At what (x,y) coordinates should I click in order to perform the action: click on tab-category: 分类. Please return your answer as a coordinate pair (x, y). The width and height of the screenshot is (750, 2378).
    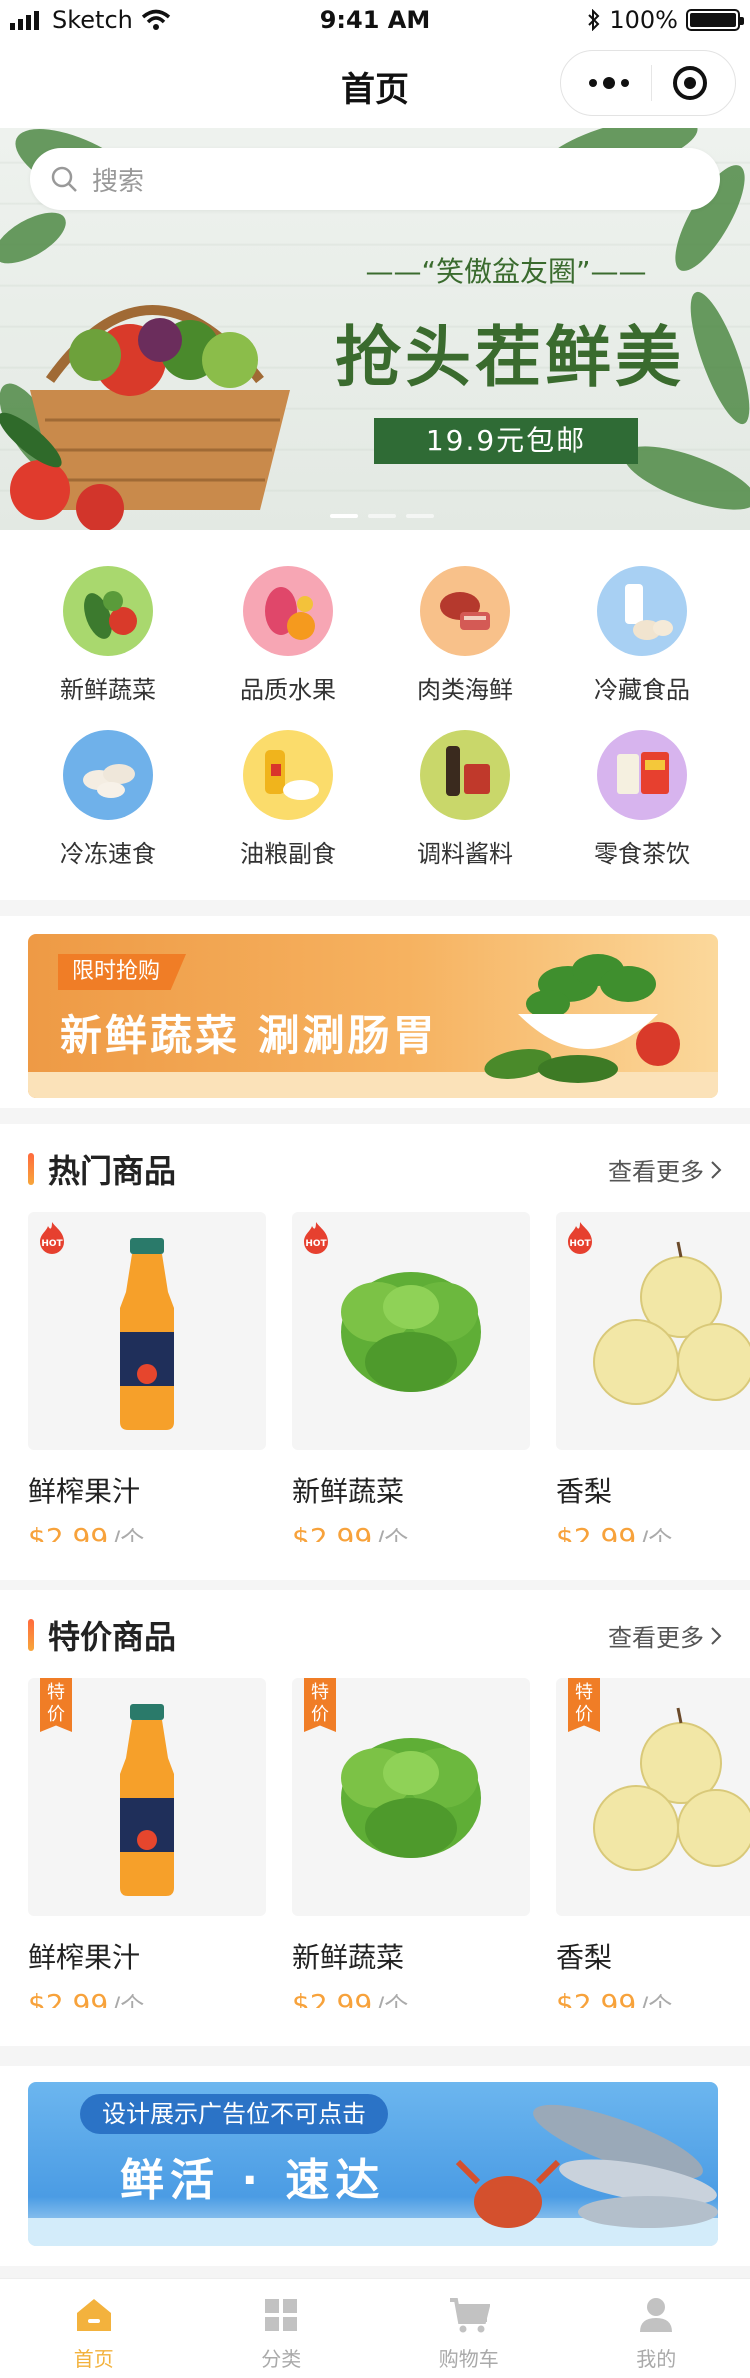
    Looking at the image, I should click on (282, 2328).